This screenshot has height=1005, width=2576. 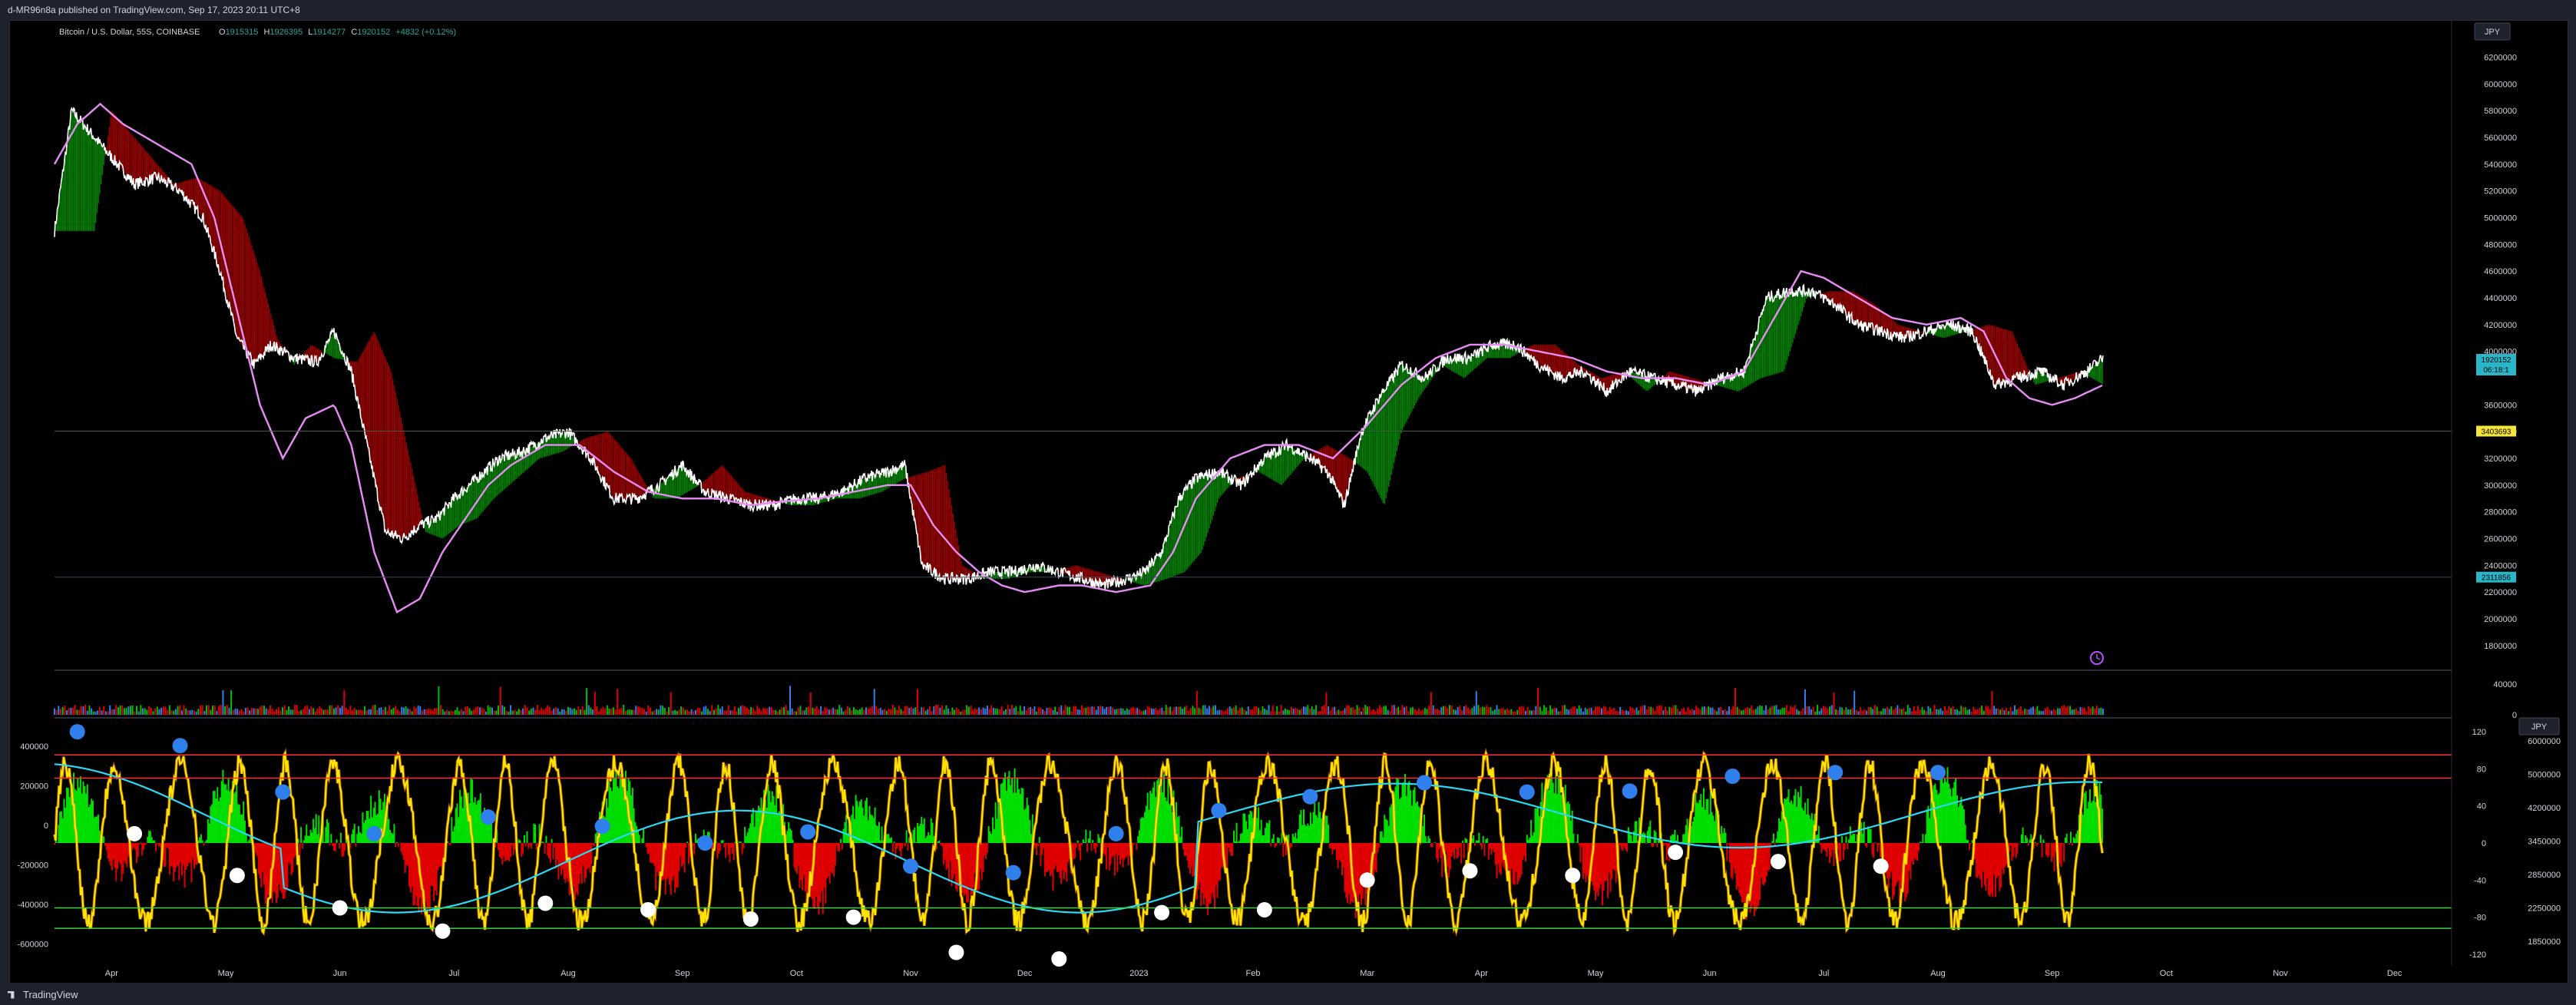 I want to click on price-axis-tick: 5600000, so click(x=2500, y=138).